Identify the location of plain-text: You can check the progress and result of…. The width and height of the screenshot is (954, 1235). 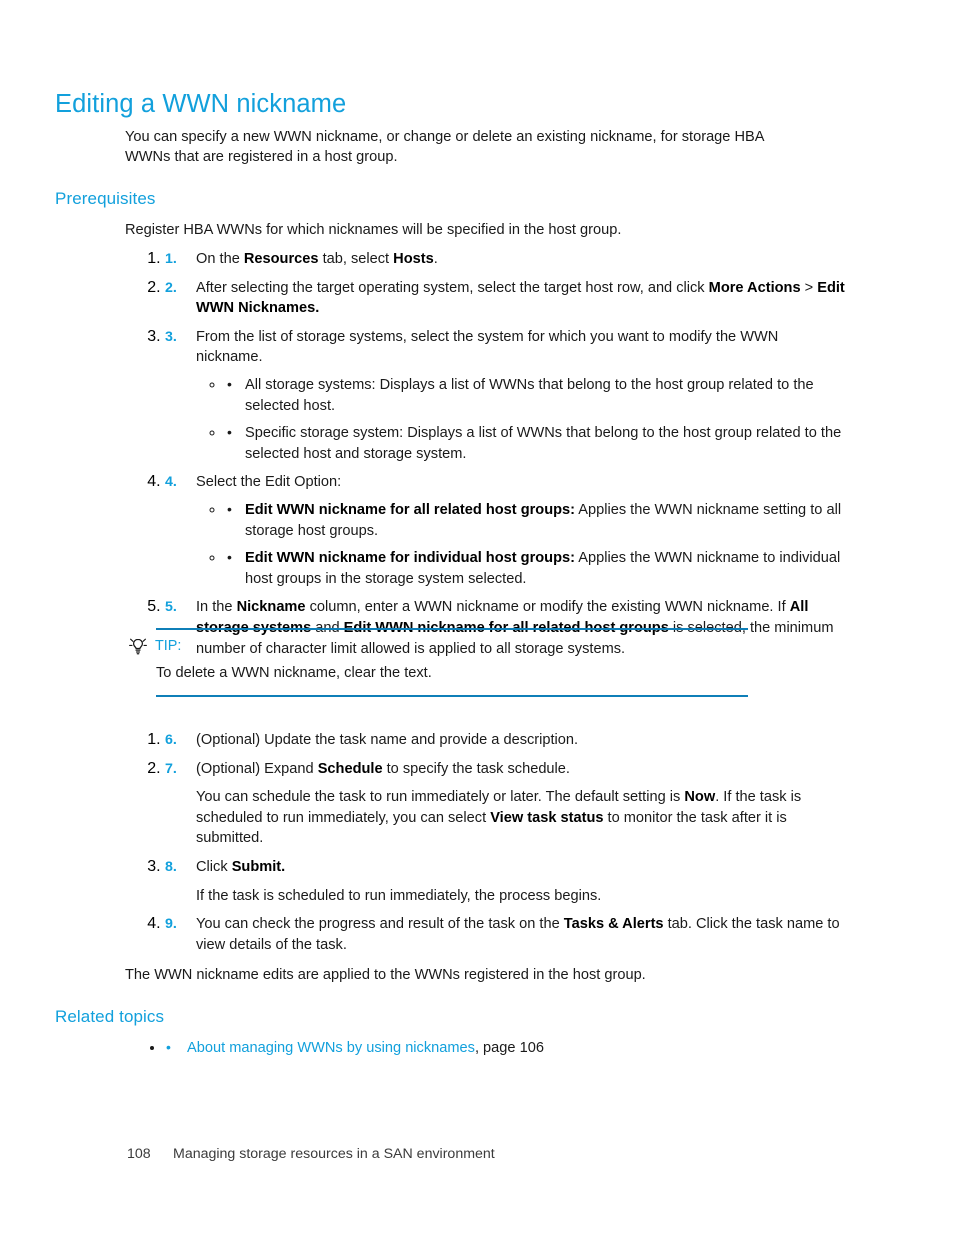
(380, 924).